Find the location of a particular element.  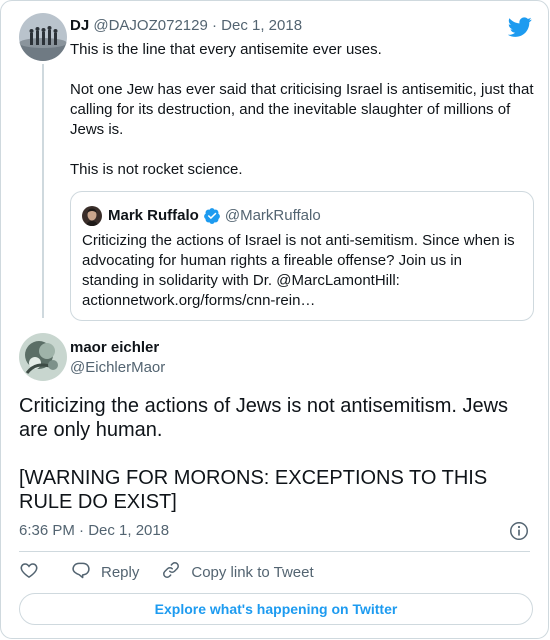

reply-button: Reply is located at coordinates (105, 572).